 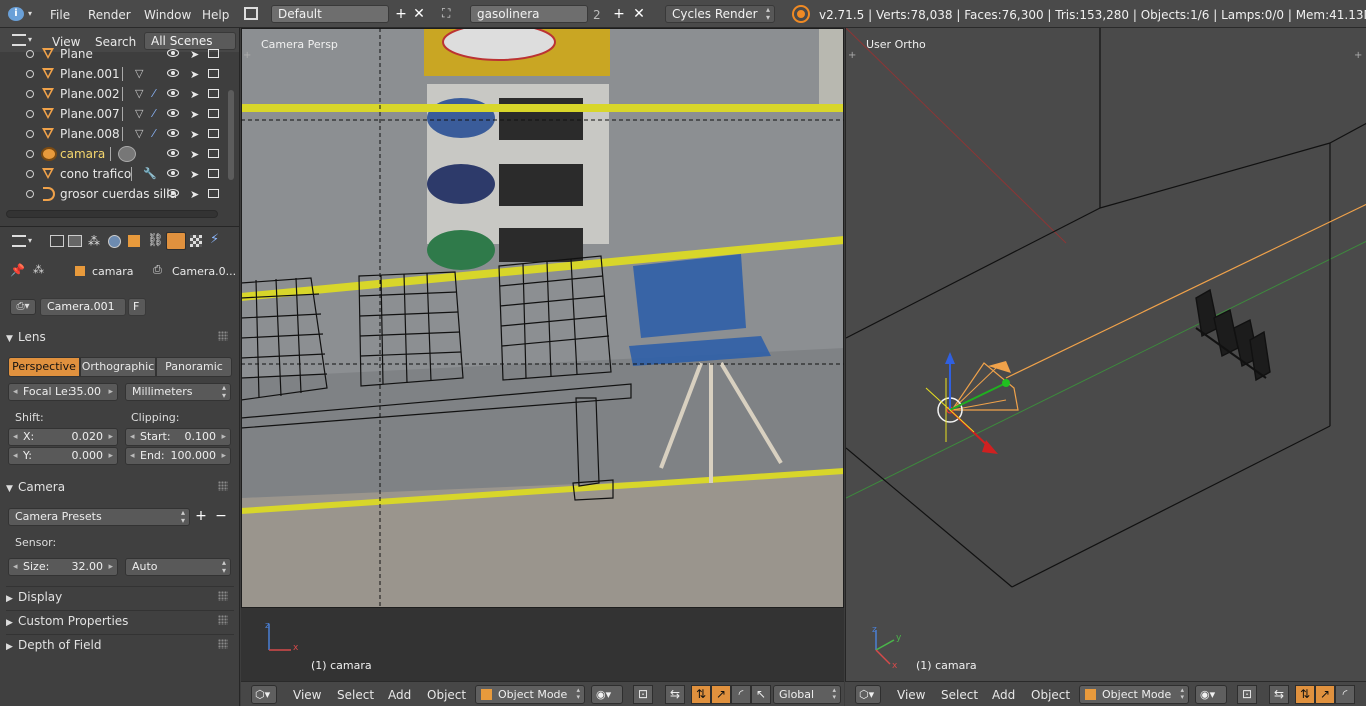 I want to click on sensor-fit-select: Auto ▴ ▾, so click(x=178, y=567).